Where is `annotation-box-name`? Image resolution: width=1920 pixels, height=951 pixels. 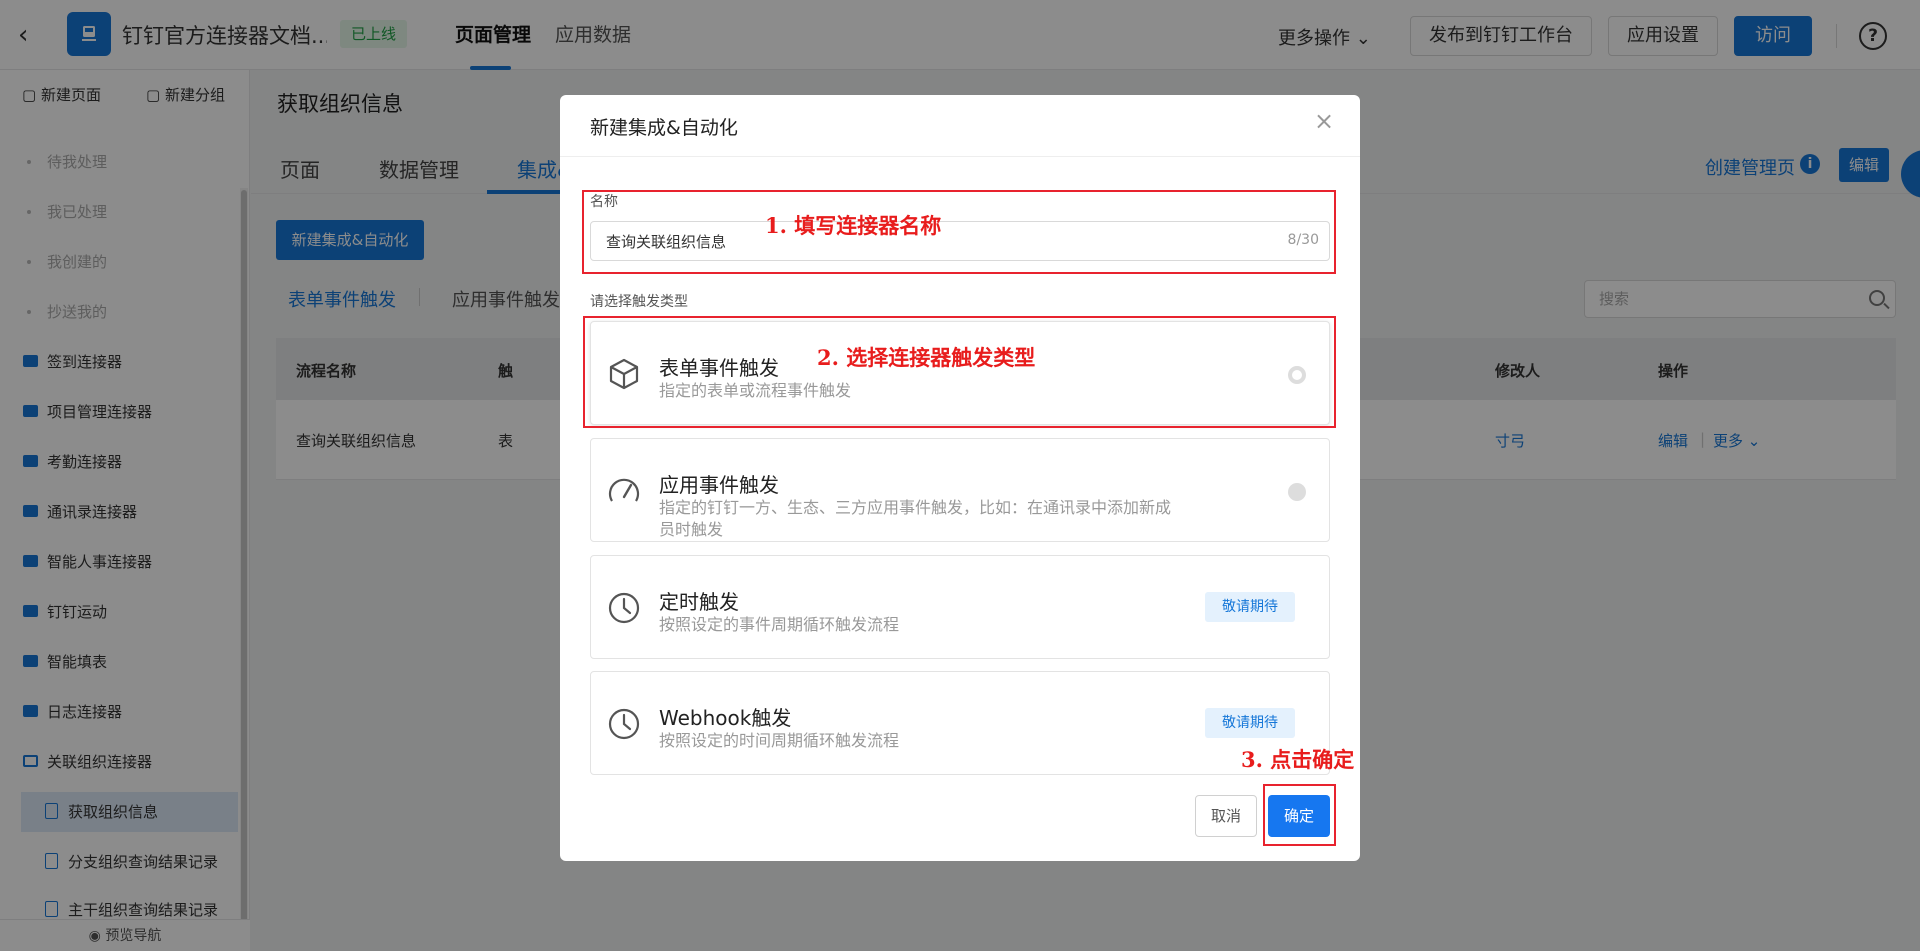 annotation-box-name is located at coordinates (959, 232).